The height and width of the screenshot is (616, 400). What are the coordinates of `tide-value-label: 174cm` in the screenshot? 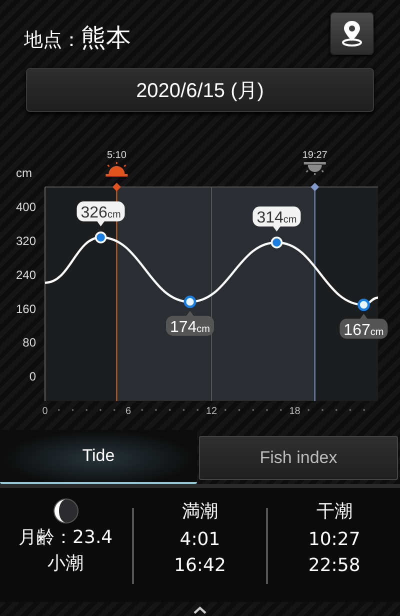 It's located at (190, 323).